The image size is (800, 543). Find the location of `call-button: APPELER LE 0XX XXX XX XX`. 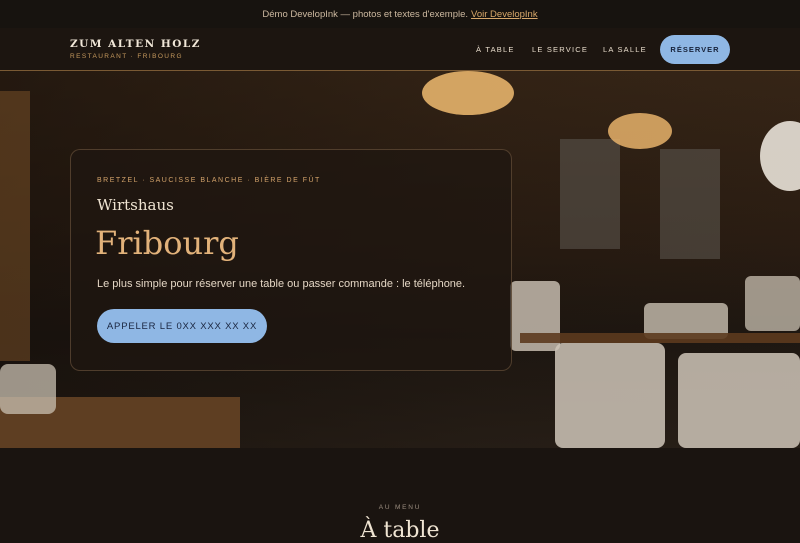

call-button: APPELER LE 0XX XXX XX XX is located at coordinates (182, 326).